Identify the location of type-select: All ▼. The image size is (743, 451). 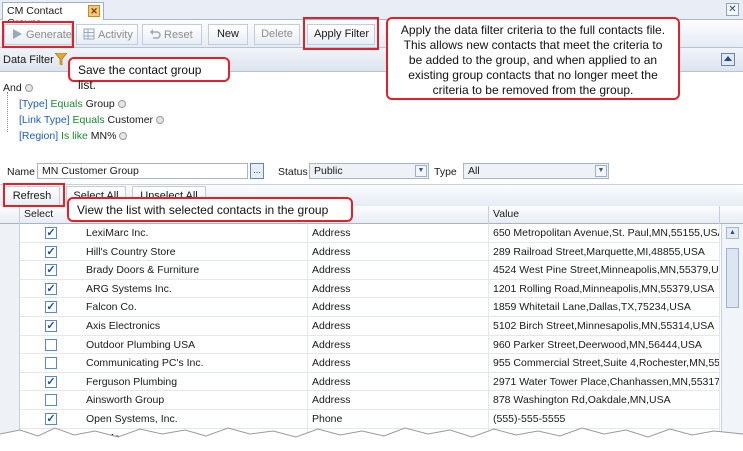
(536, 171).